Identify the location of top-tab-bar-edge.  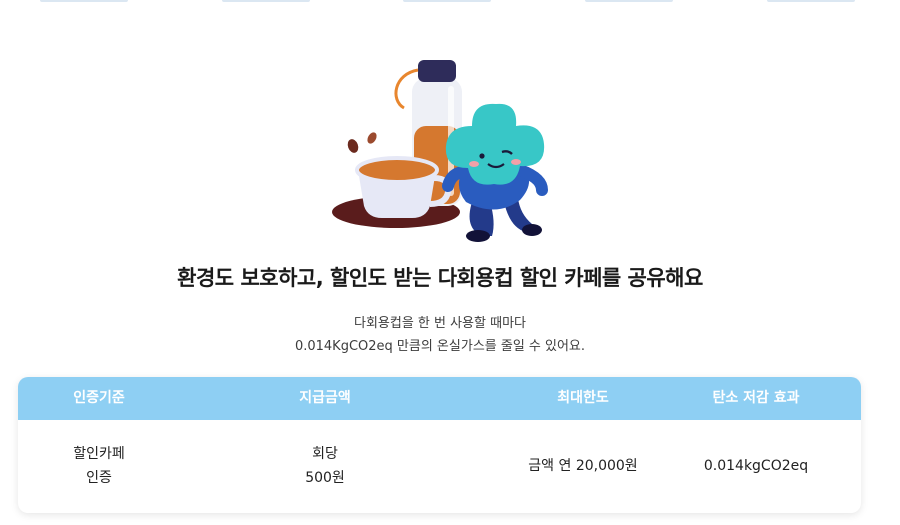
(450, 2).